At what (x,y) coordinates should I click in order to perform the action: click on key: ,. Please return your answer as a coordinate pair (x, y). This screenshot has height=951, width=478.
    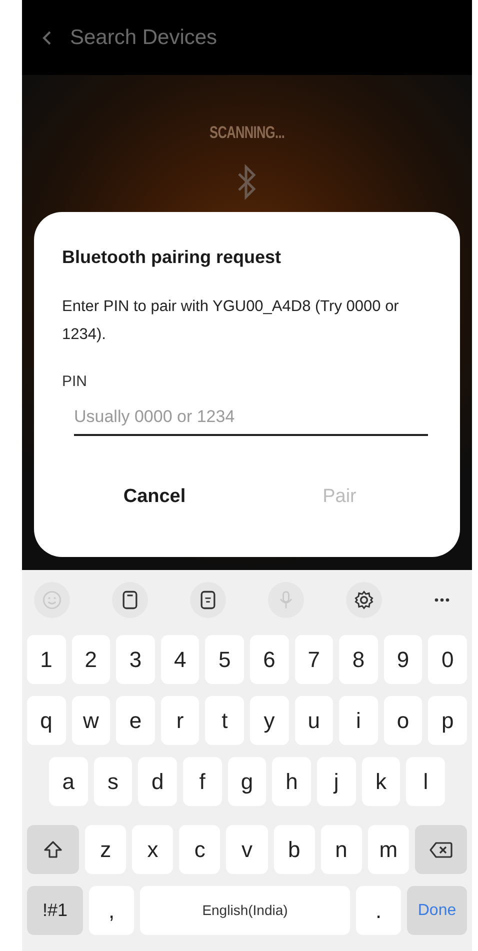
    Looking at the image, I should click on (111, 910).